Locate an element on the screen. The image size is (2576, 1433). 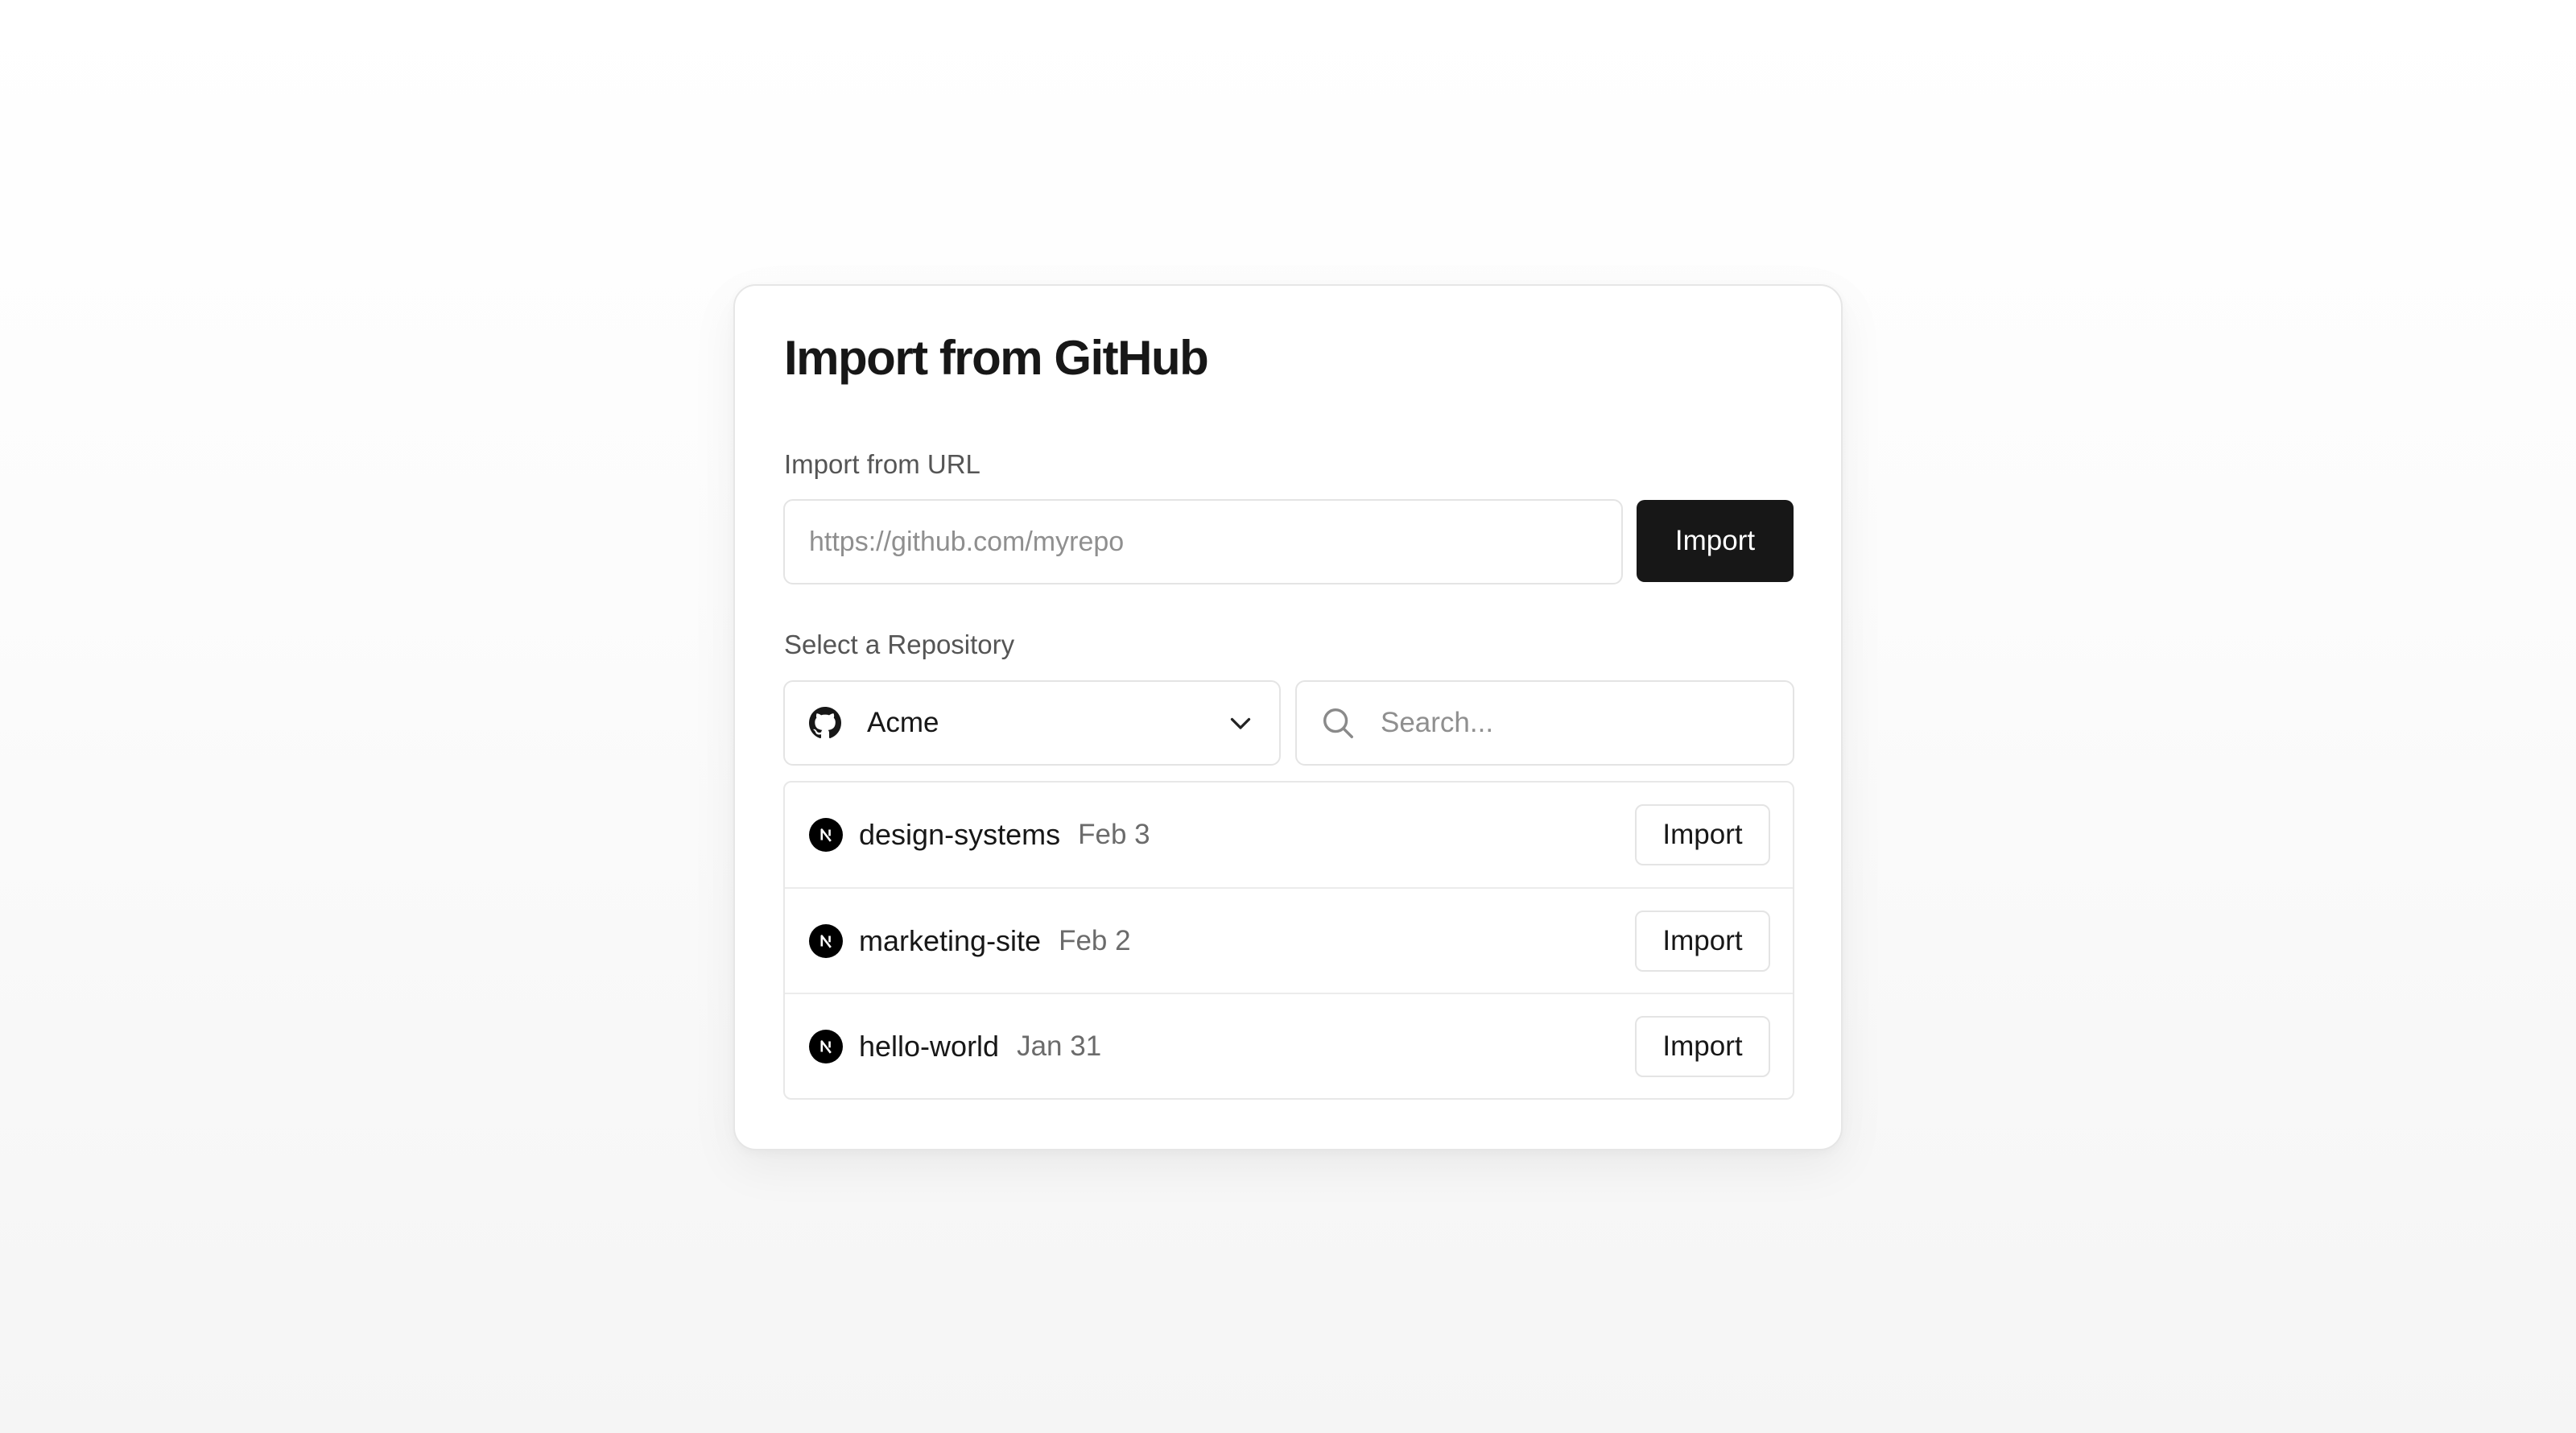
repo-name: marketing-site is located at coordinates (950, 940).